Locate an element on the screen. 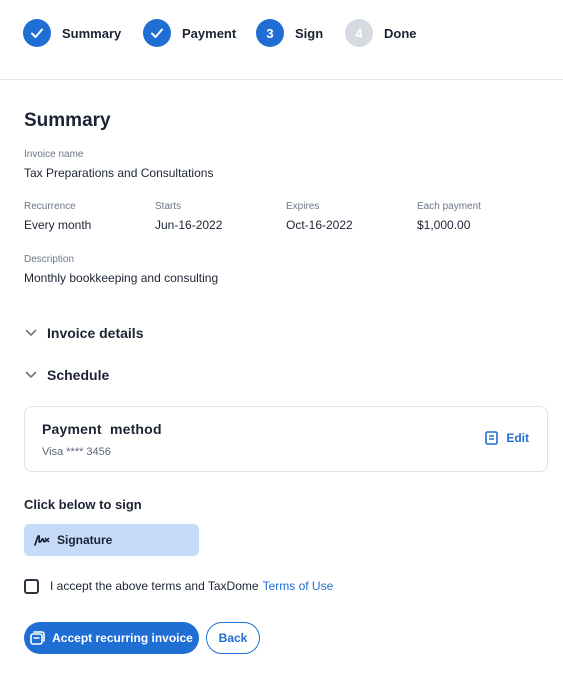  each-payment-label: Each payment is located at coordinates (449, 206).